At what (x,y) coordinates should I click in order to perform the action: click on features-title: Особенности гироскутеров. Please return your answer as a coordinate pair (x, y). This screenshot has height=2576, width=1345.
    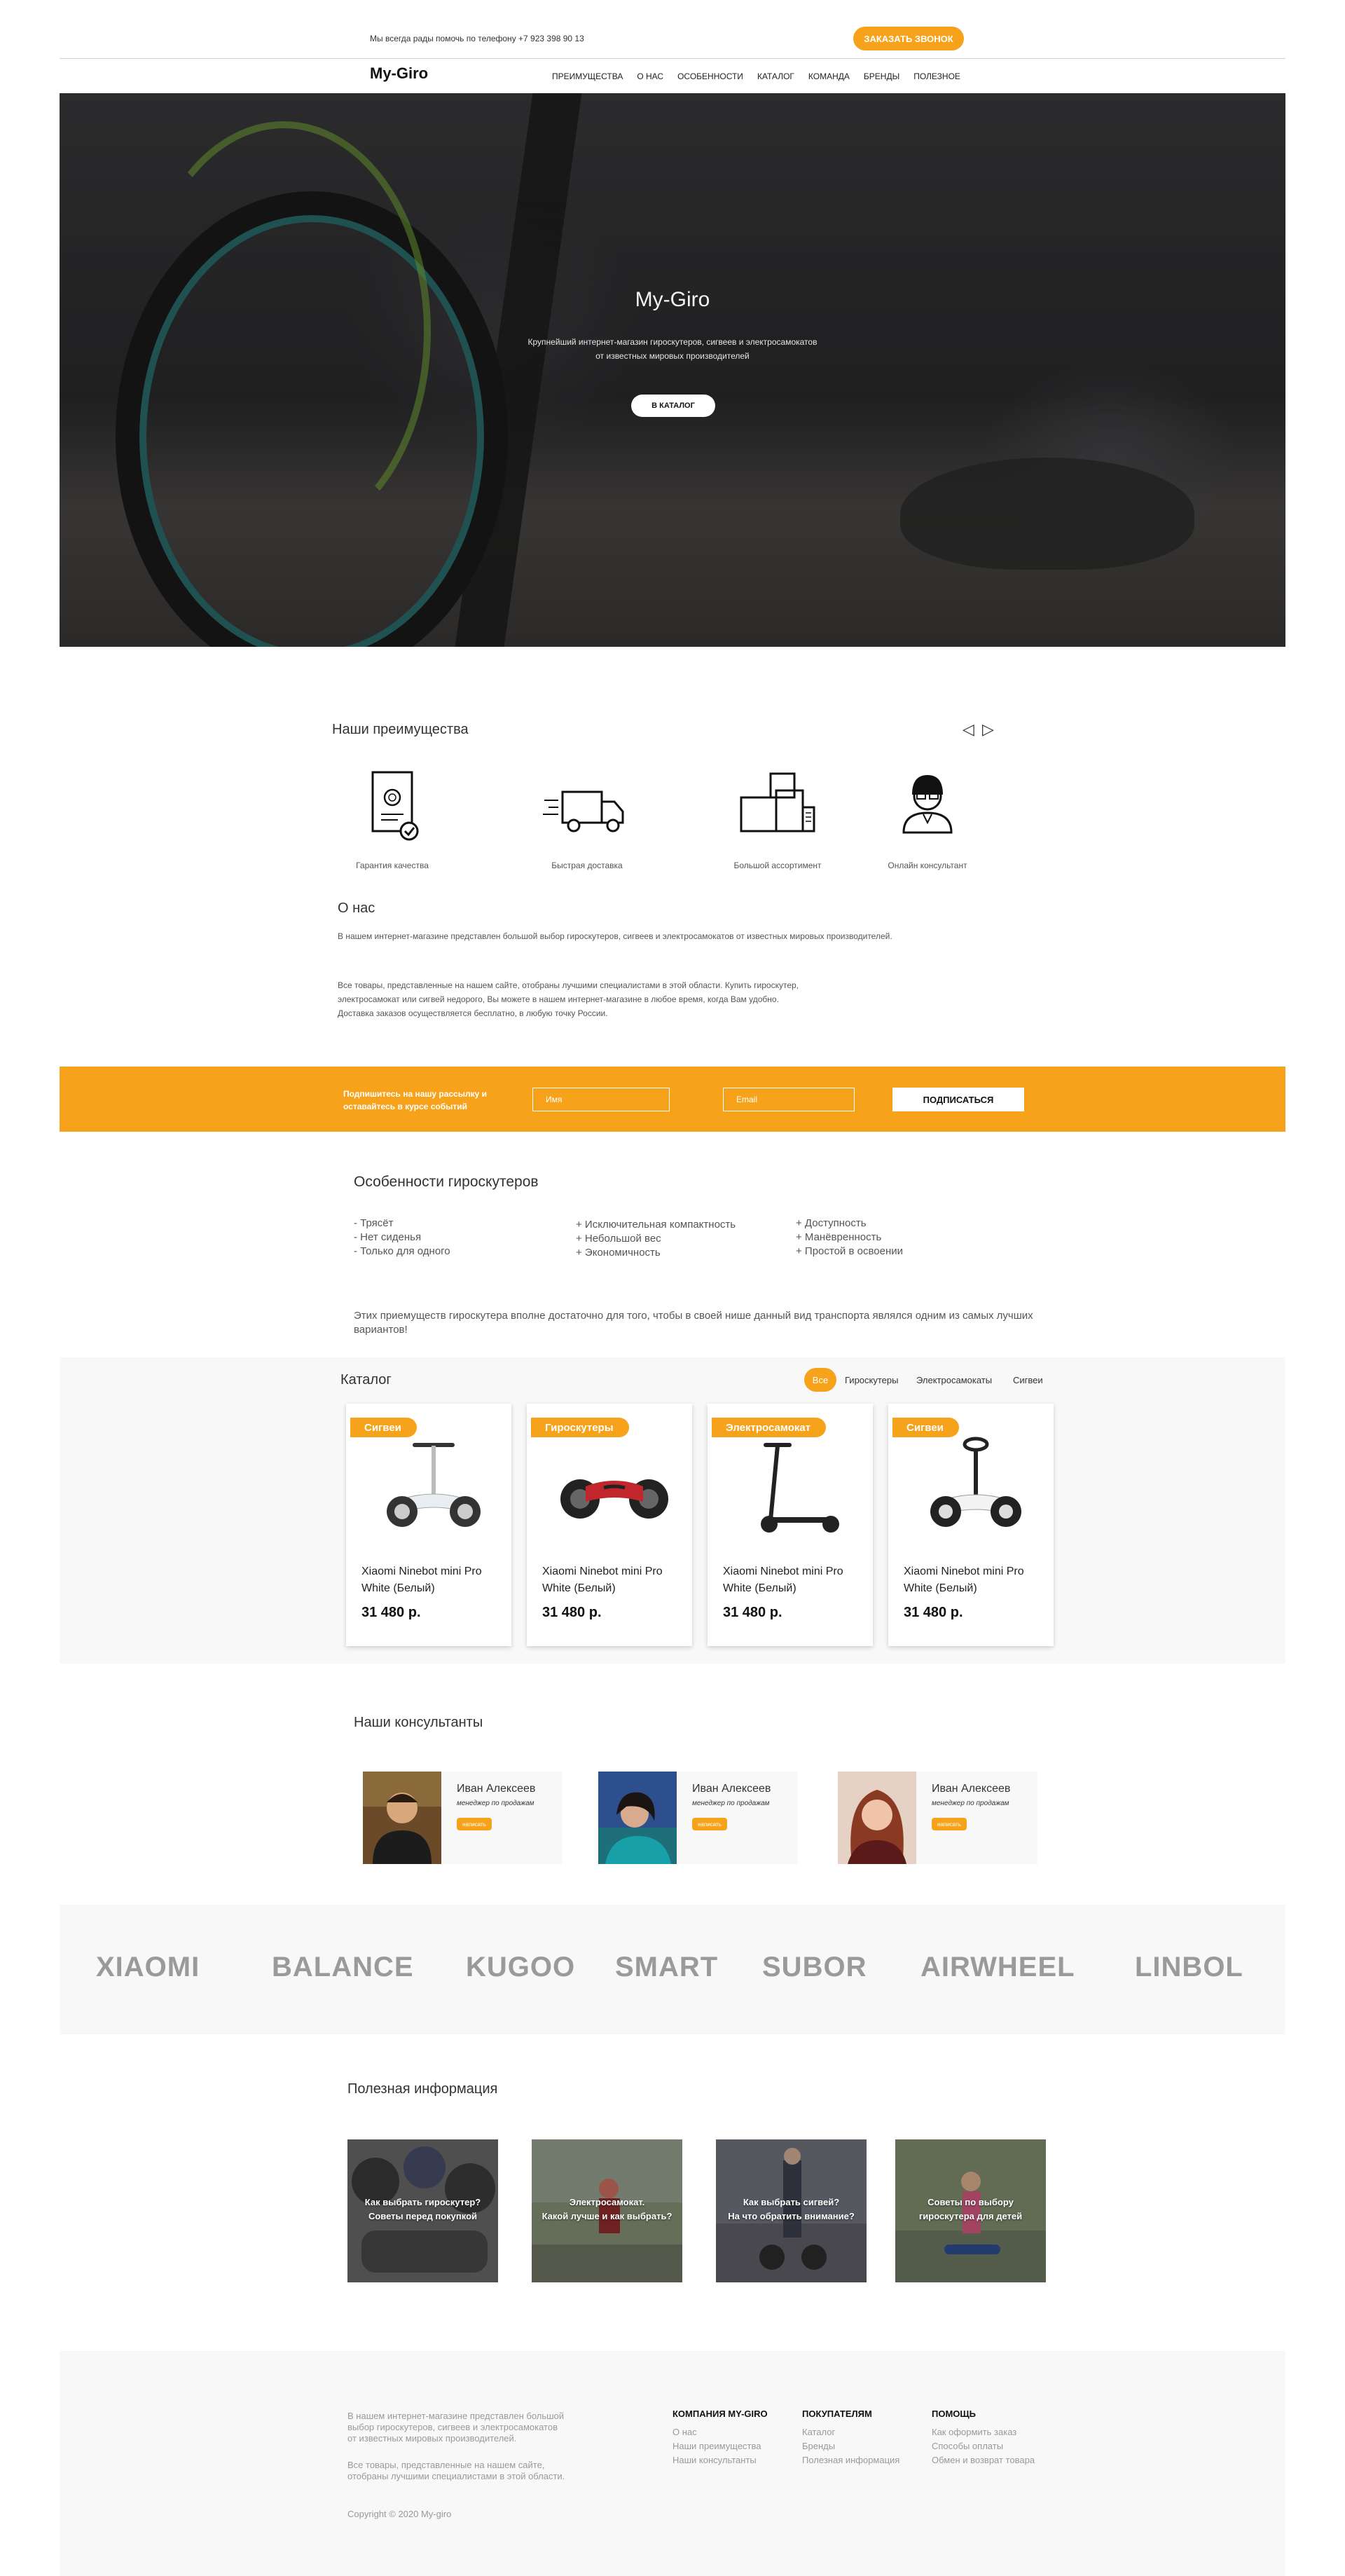
    Looking at the image, I should click on (446, 1182).